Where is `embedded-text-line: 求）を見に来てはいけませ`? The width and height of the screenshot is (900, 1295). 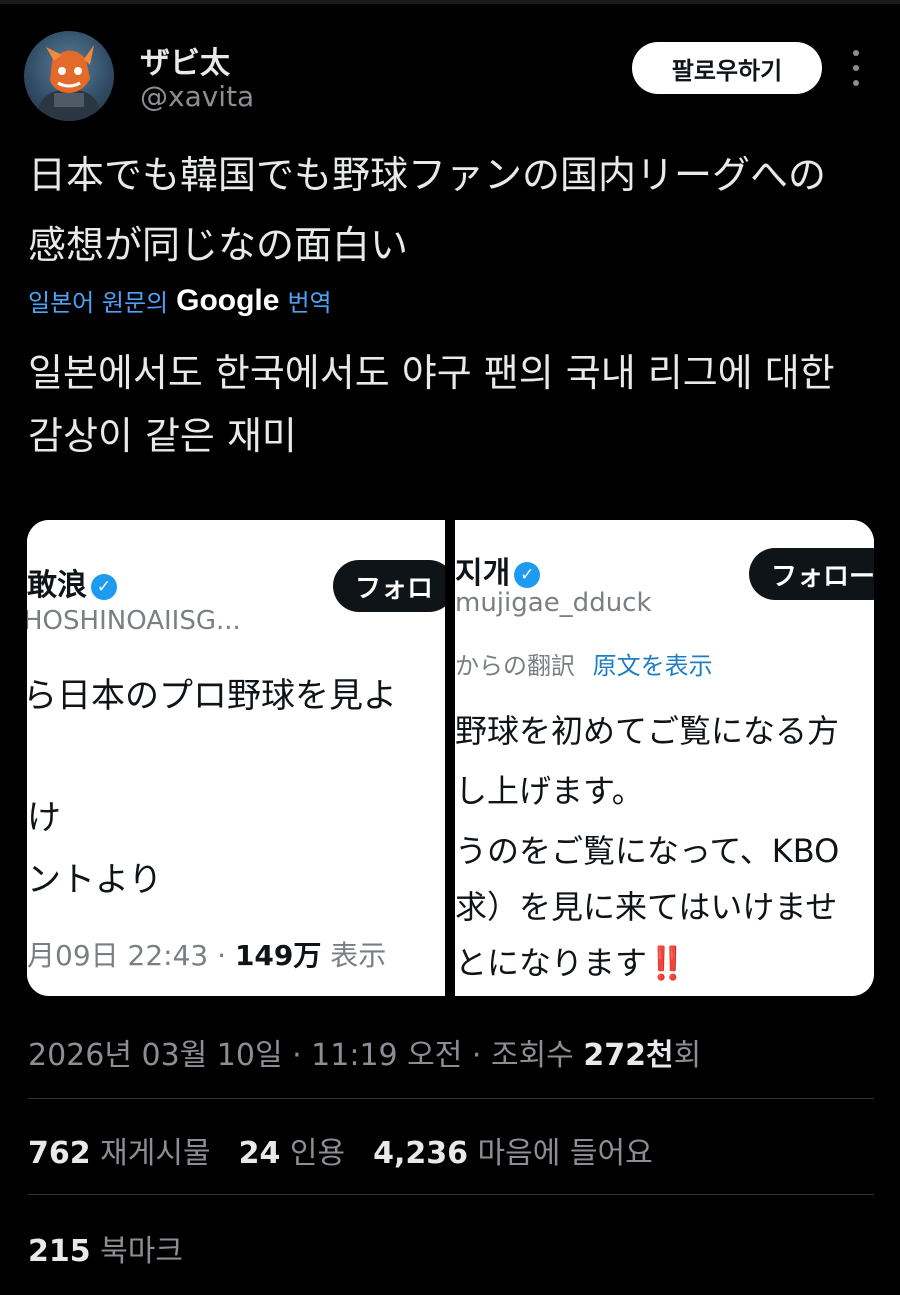
embedded-text-line: 求）を見に来てはいけませ is located at coordinates (646, 907).